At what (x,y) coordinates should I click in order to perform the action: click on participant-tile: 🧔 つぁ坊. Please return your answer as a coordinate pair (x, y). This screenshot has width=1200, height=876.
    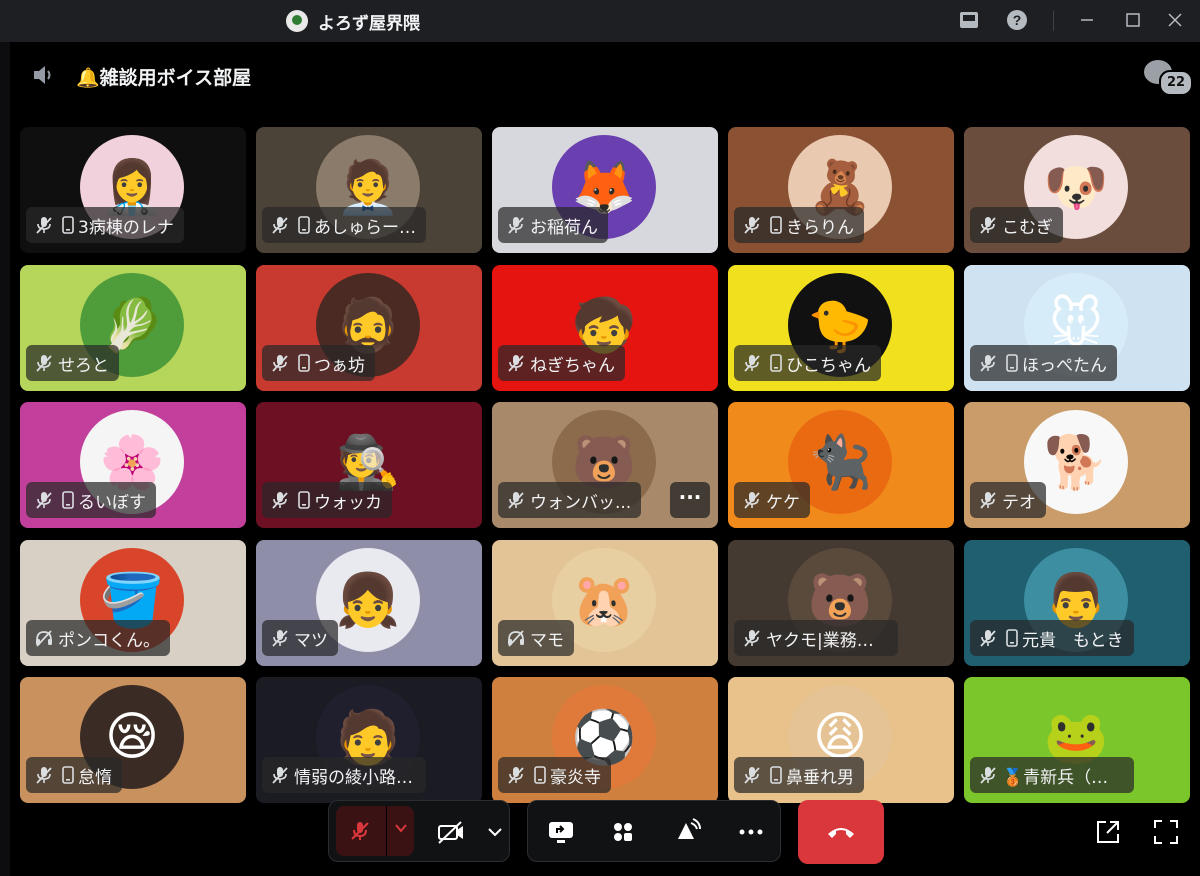
    Looking at the image, I should click on (369, 328).